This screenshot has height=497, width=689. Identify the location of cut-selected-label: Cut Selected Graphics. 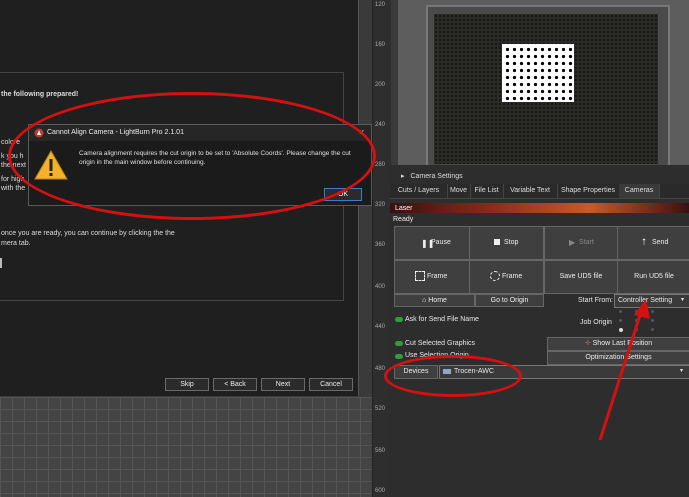
(440, 343).